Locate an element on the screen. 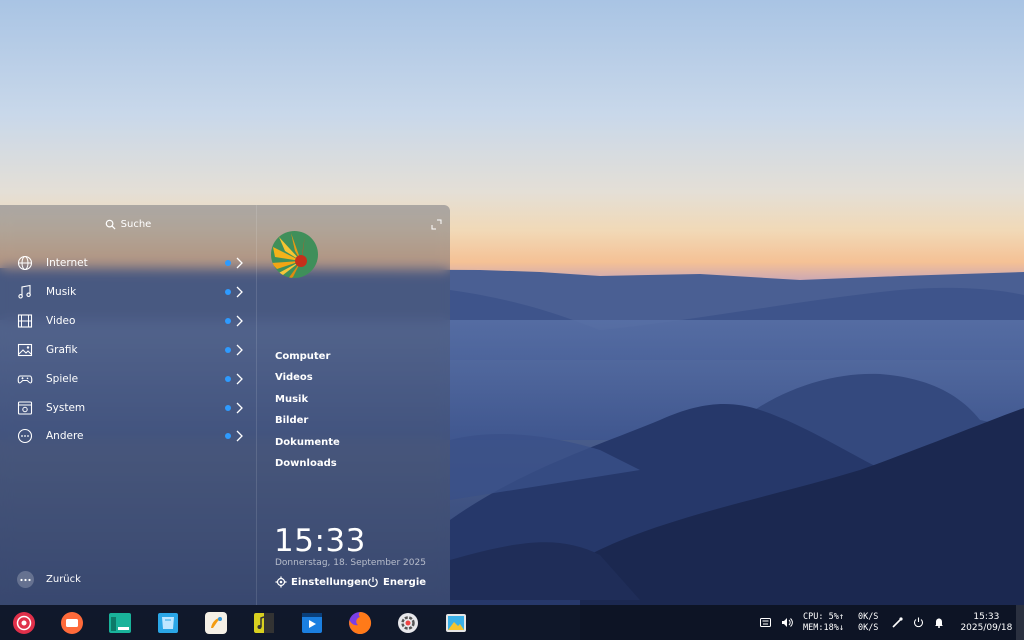 The image size is (1024, 640). category-label: Andere is located at coordinates (65, 436).